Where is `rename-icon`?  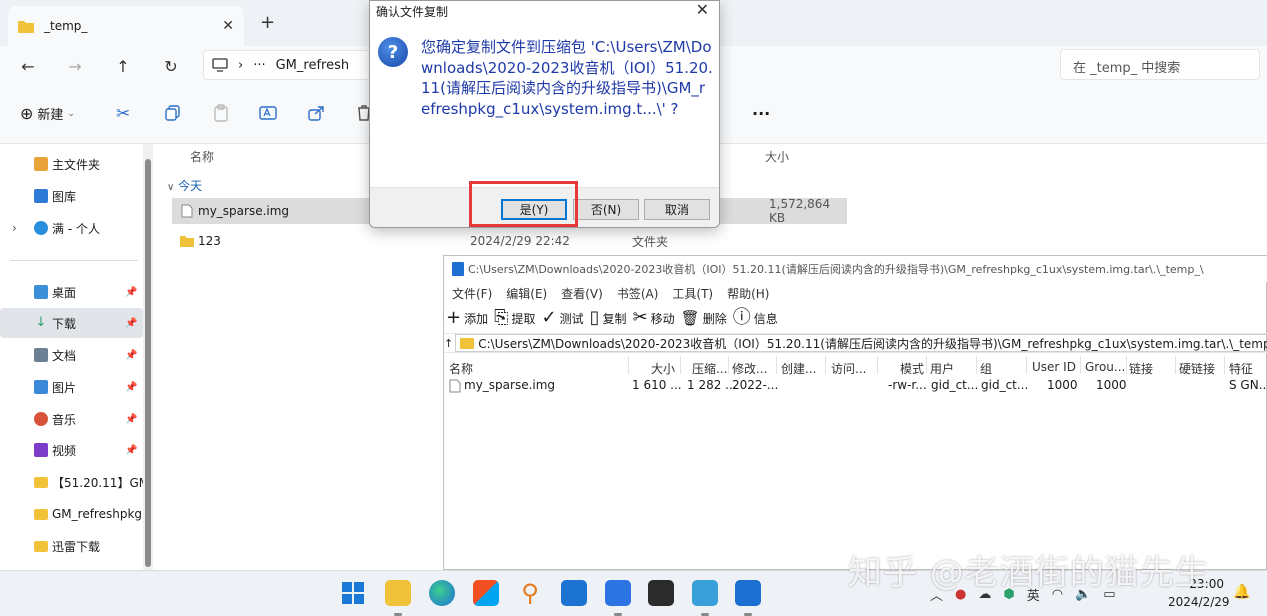 rename-icon is located at coordinates (268, 113).